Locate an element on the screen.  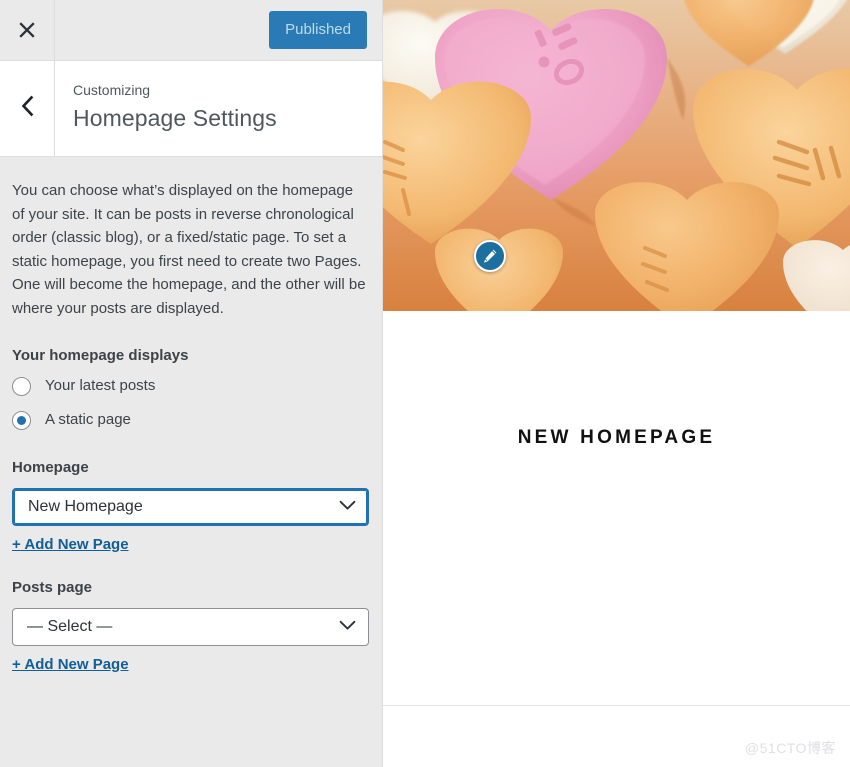
customizing-label: Customizing is located at coordinates (112, 90).